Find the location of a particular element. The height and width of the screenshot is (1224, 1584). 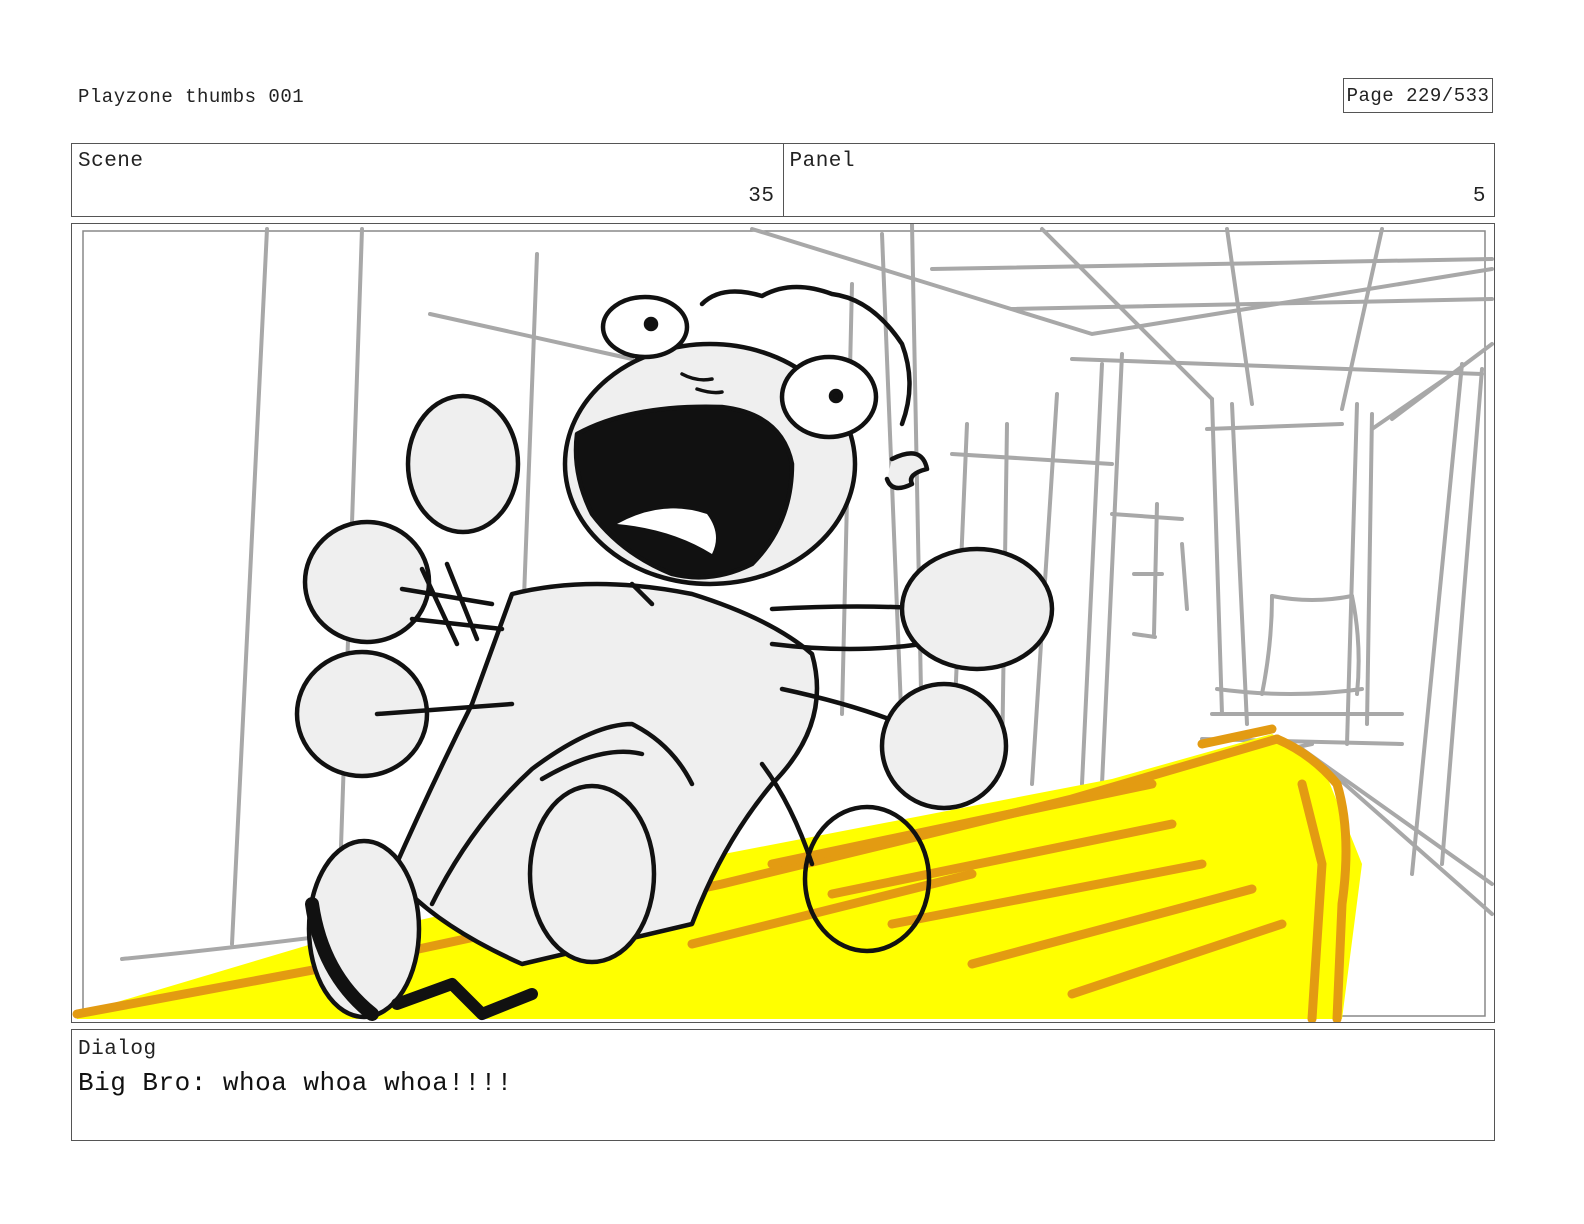

document-title: Playzone thumbs 001 is located at coordinates (191, 97).